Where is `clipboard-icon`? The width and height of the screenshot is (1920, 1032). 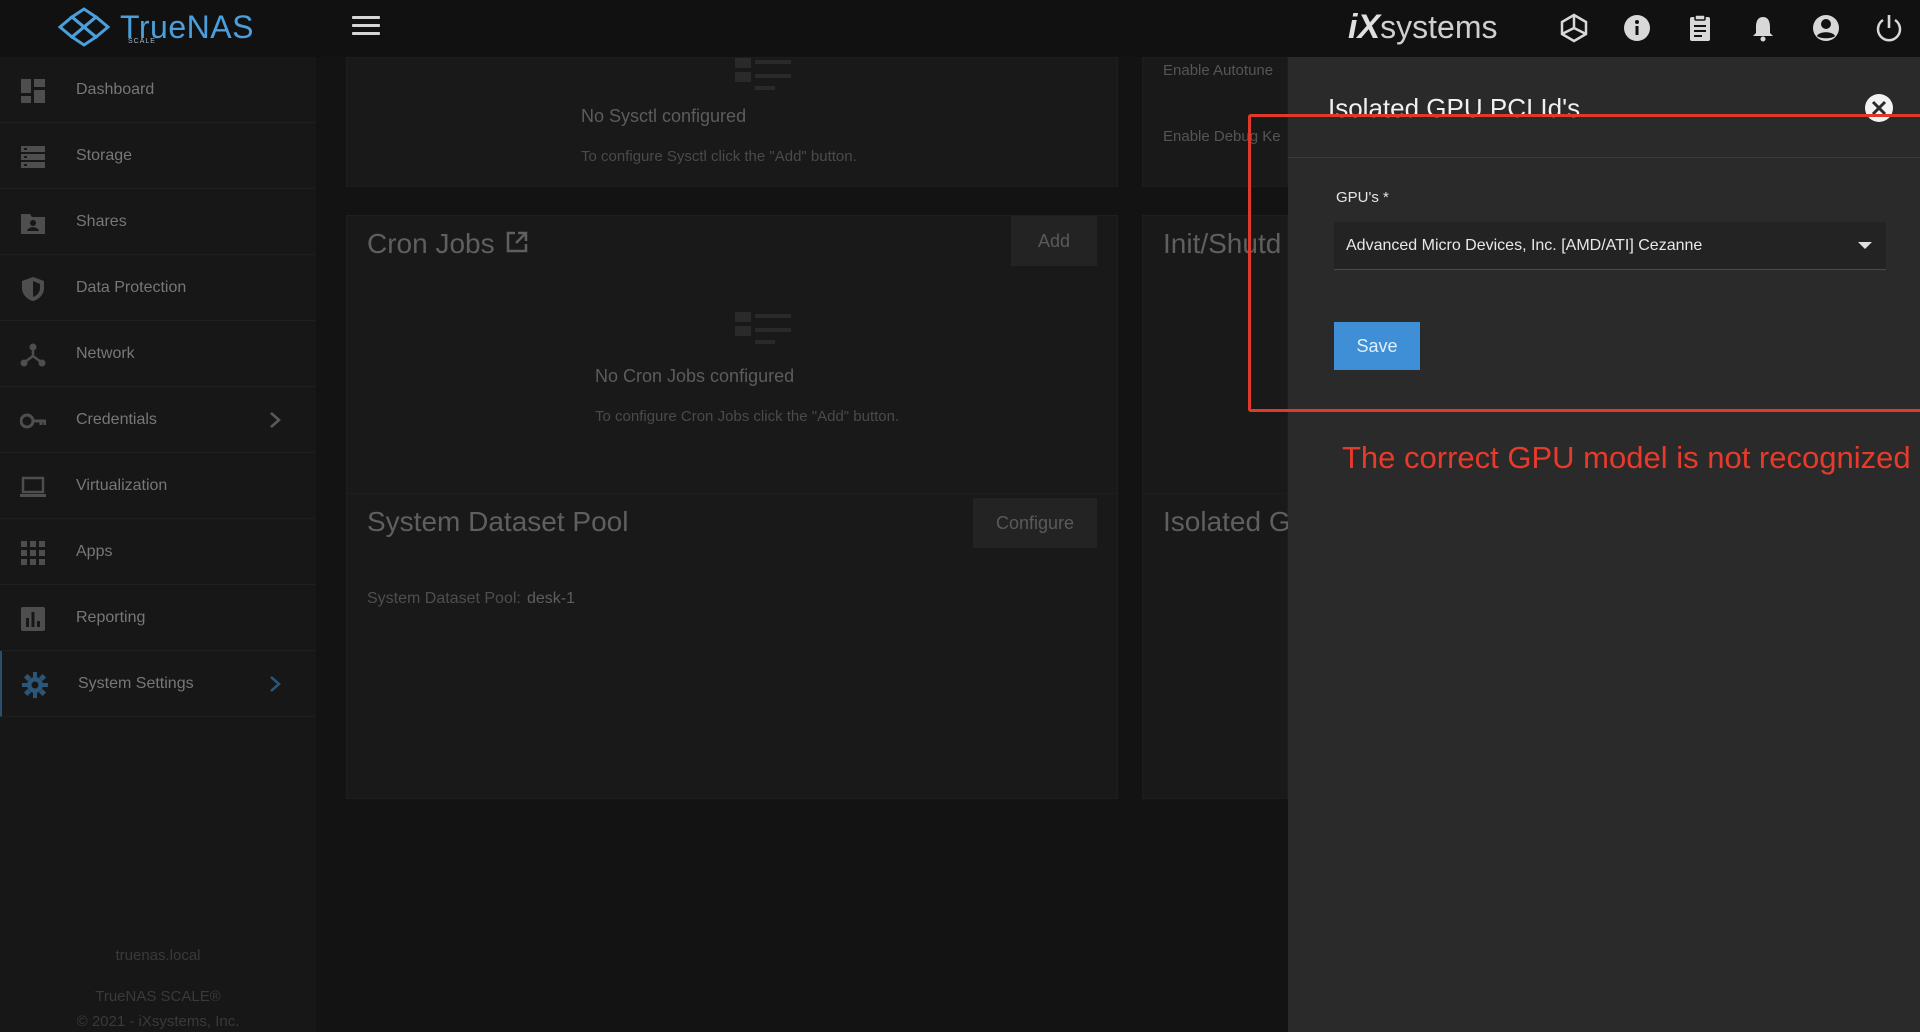 clipboard-icon is located at coordinates (1699, 28).